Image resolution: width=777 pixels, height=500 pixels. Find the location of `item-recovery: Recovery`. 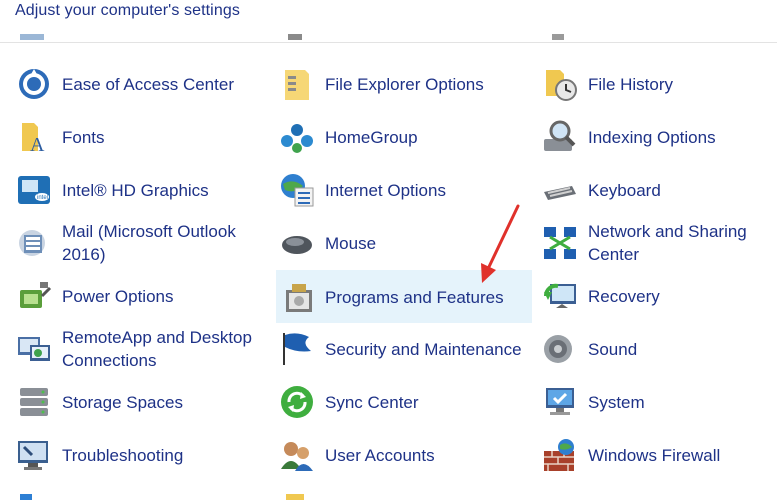

item-recovery: Recovery is located at coordinates (657, 304).